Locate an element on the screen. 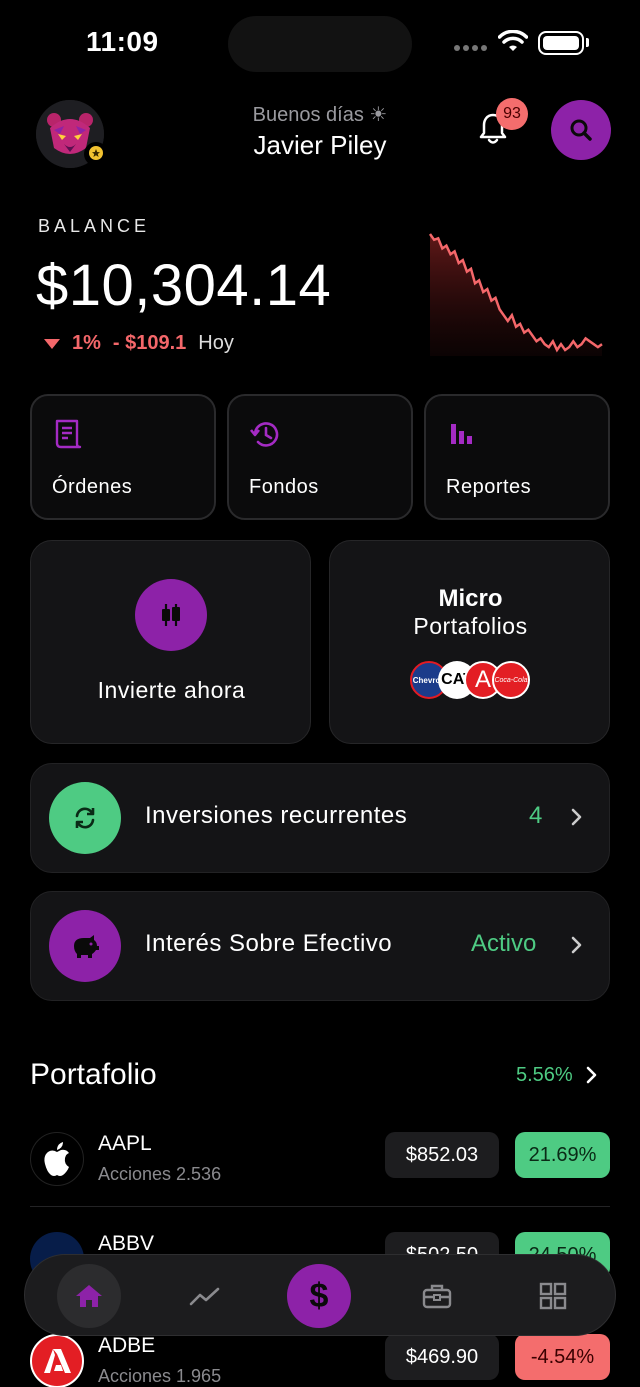  change-percent: 1% is located at coordinates (86, 343).